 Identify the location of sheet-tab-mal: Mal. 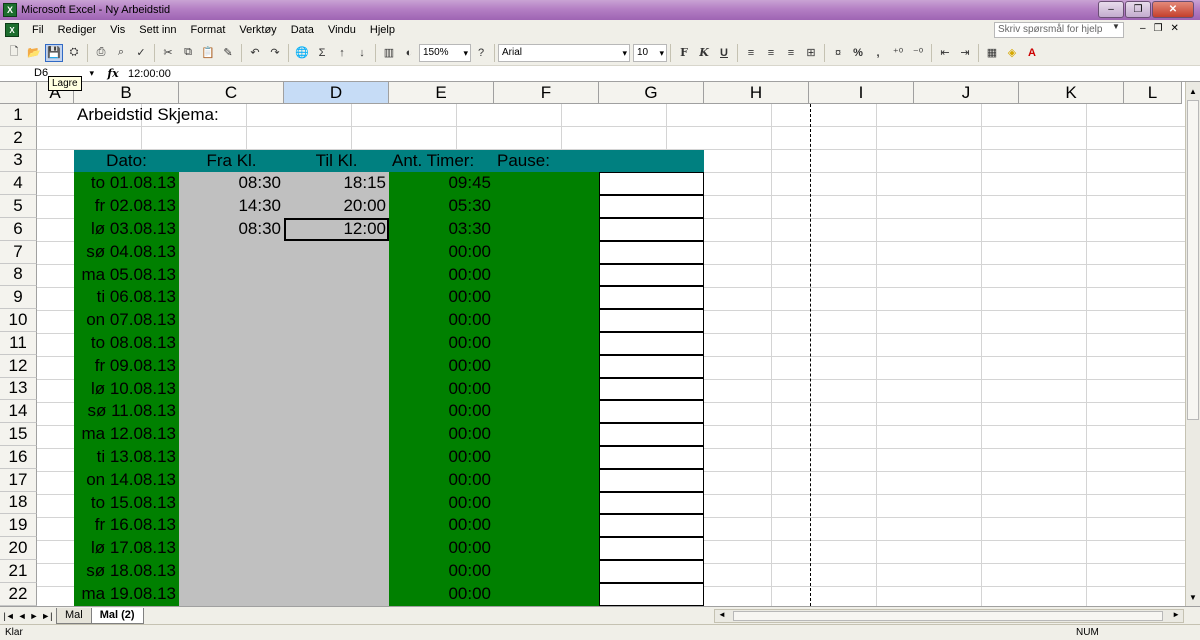
(74, 615).